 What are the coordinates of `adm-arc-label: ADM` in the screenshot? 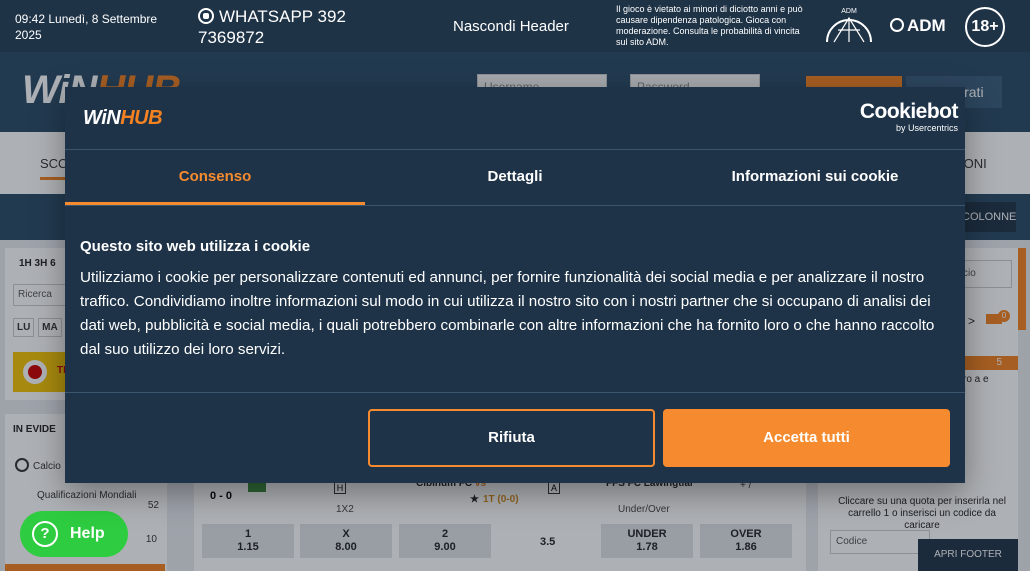 It's located at (849, 11).